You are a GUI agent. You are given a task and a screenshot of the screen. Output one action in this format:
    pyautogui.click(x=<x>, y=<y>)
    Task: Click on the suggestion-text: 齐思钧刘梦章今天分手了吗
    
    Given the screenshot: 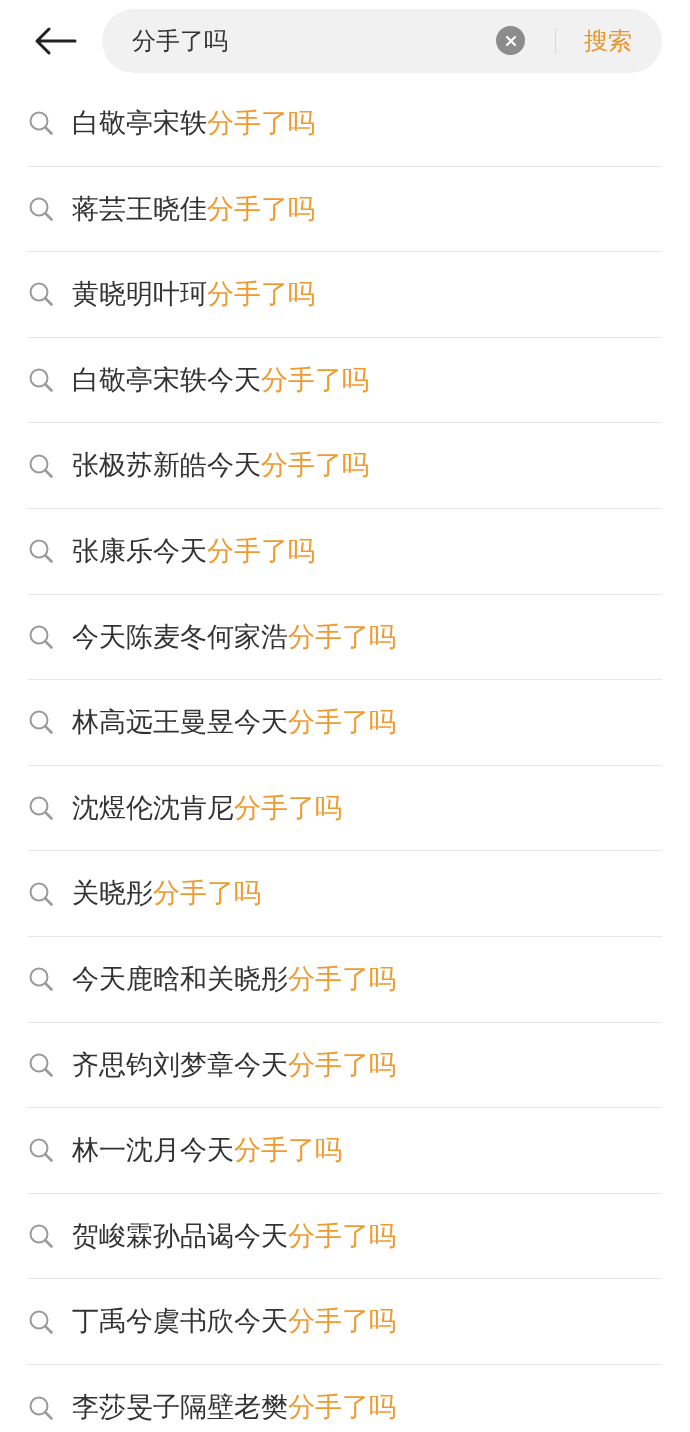 What is the action you would take?
    pyautogui.click(x=234, y=1065)
    